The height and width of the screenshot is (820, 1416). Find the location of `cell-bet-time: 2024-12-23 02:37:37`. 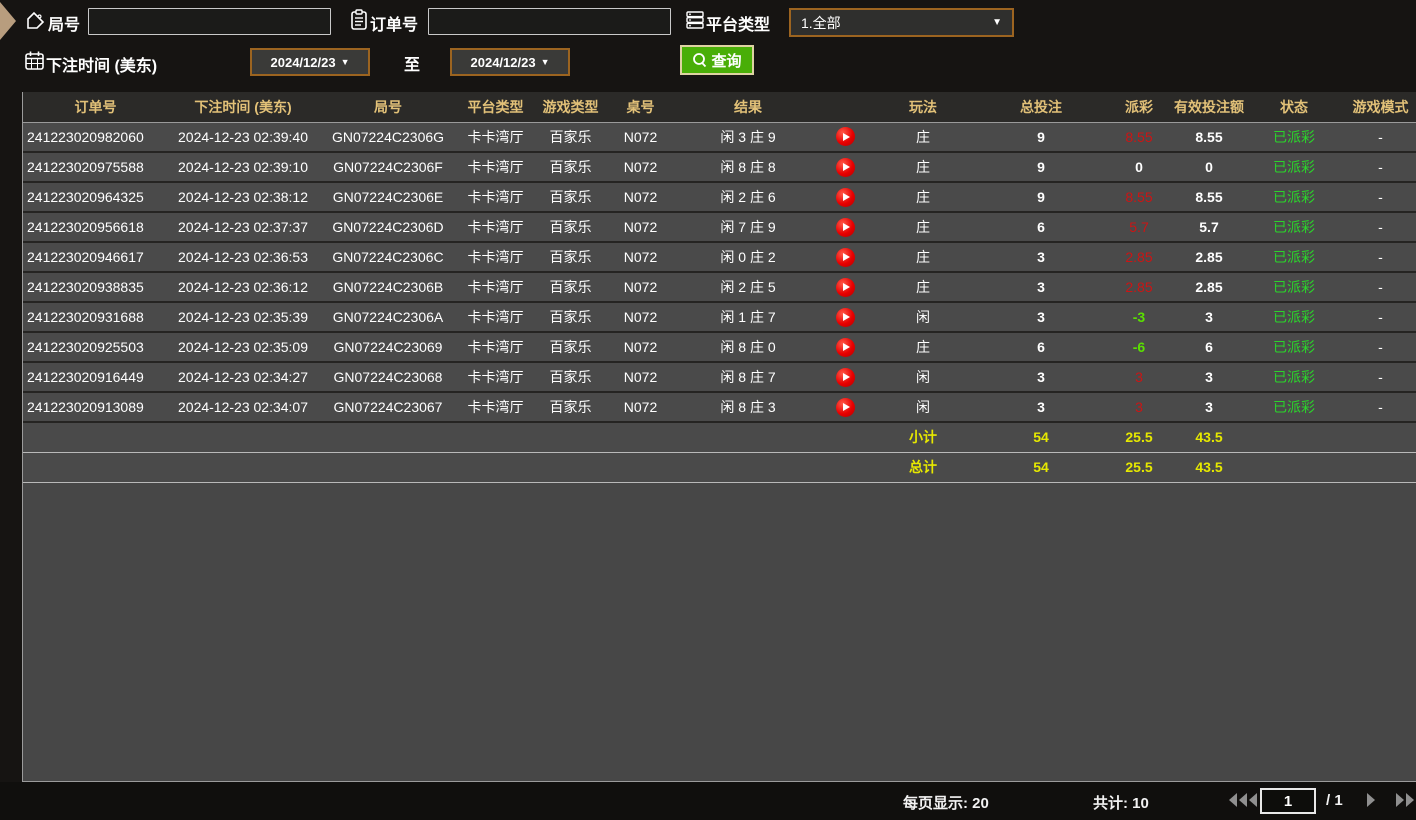

cell-bet-time: 2024-12-23 02:37:37 is located at coordinates (243, 227).